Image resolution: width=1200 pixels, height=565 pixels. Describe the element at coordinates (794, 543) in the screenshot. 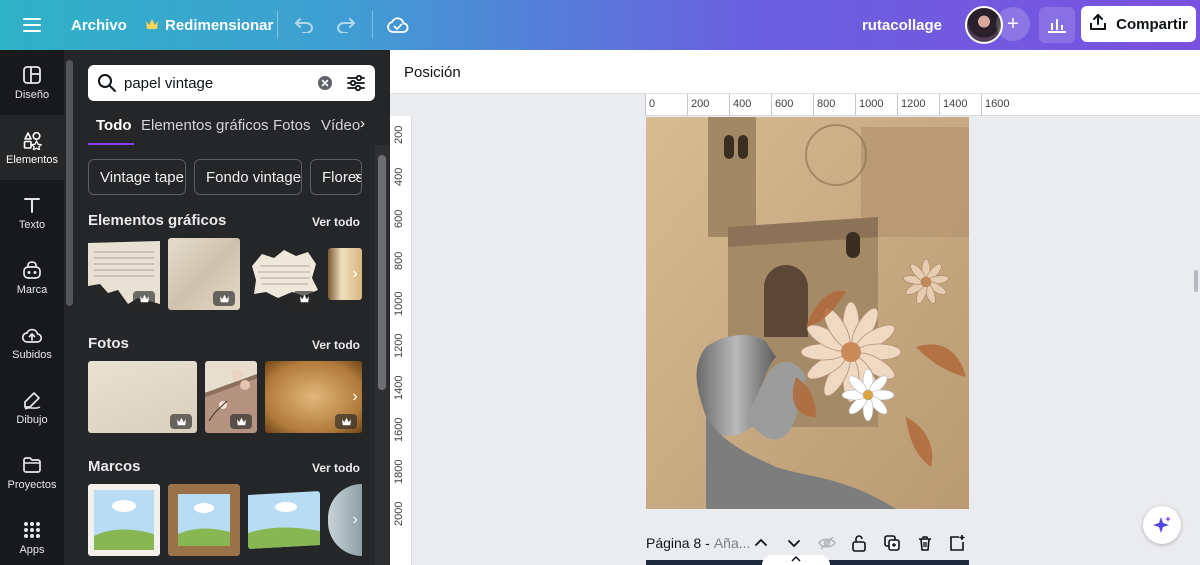

I see `chevron-down-icon` at that location.